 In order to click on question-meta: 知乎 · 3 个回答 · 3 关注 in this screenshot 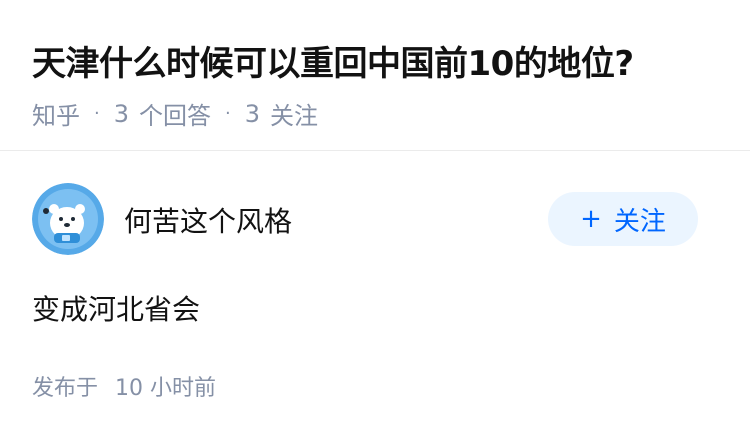, I will do `click(175, 113)`.